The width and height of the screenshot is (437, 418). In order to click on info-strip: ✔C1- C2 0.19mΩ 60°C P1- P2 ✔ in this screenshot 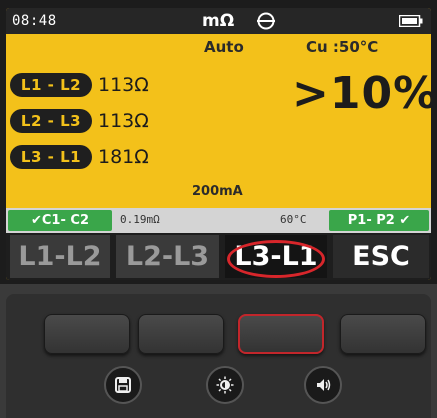, I will do `click(218, 220)`.